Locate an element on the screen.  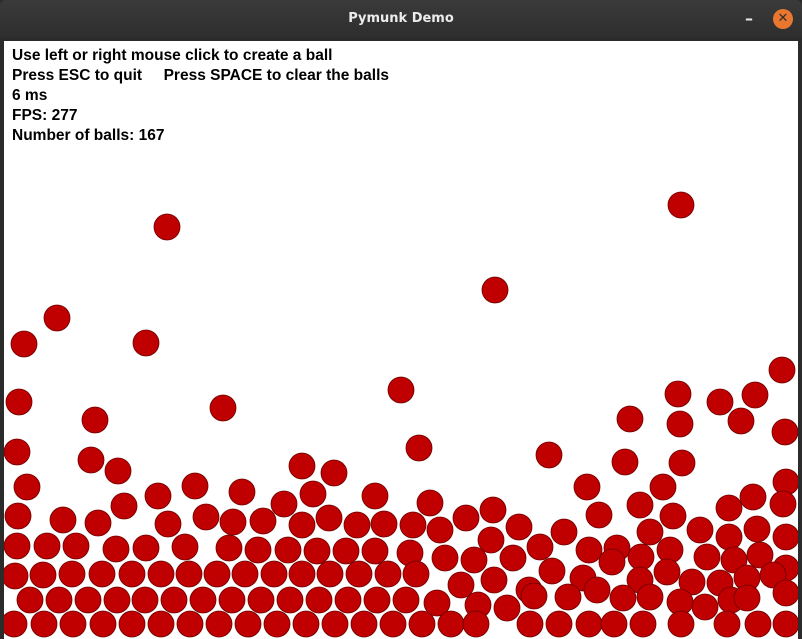
fps-readout: FPS: 277 is located at coordinates (45, 115).